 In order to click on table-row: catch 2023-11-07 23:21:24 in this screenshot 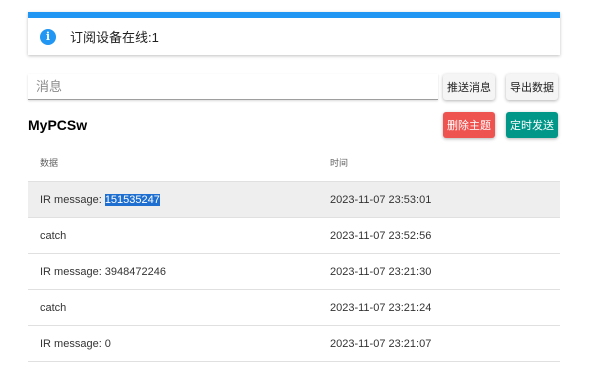, I will do `click(294, 308)`.